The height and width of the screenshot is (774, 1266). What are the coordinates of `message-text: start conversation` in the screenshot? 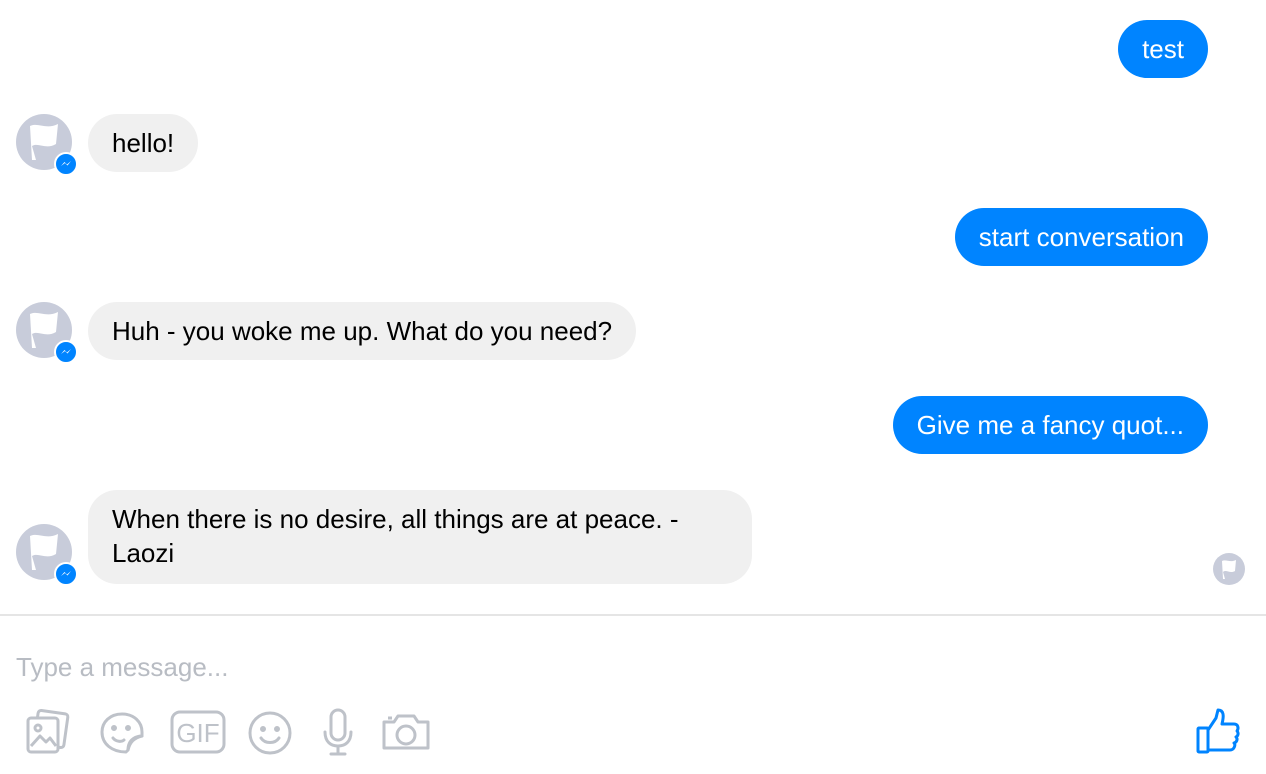 It's located at (1081, 237).